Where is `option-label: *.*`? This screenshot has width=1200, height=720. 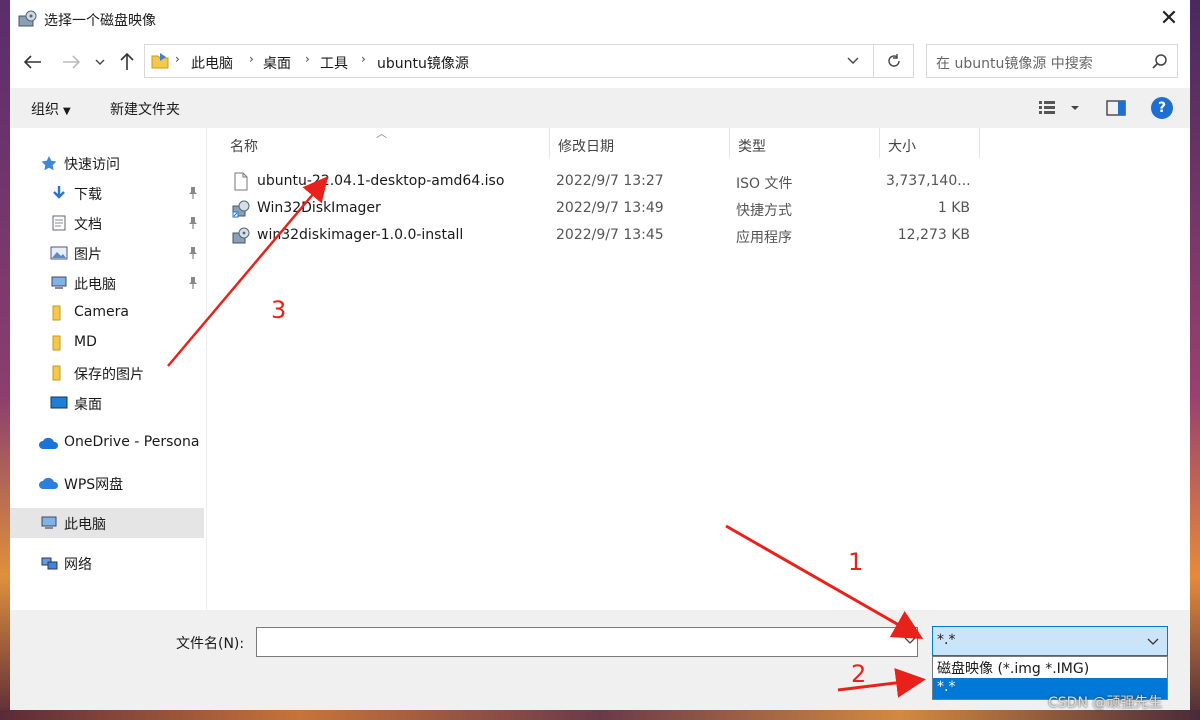 option-label: *.* is located at coordinates (946, 687).